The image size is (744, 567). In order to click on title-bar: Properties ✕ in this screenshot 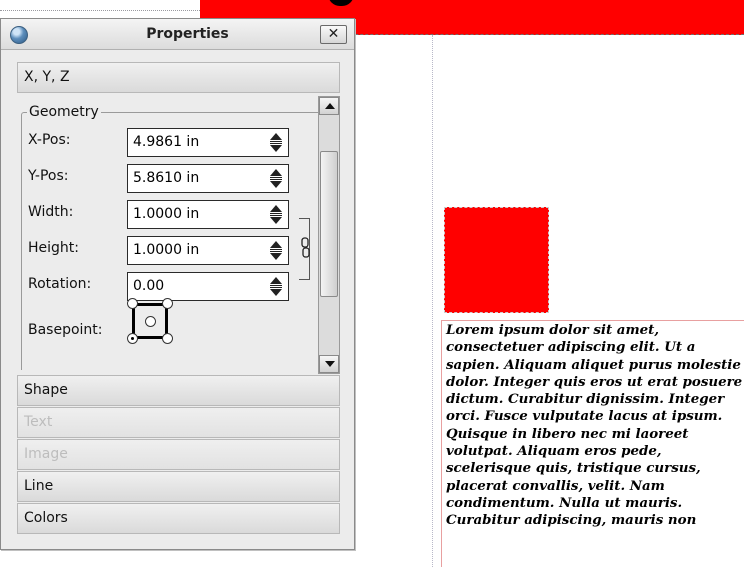, I will do `click(177, 34)`.